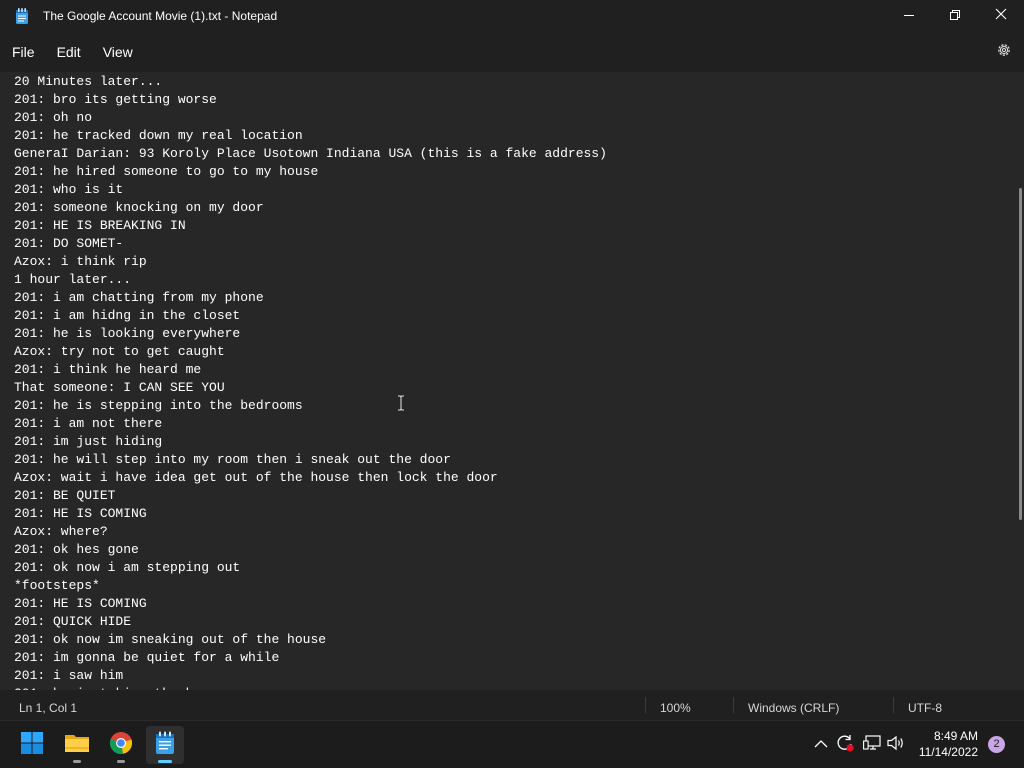  I want to click on text-line: That someone: I CAN SEE YOU, so click(310, 388).